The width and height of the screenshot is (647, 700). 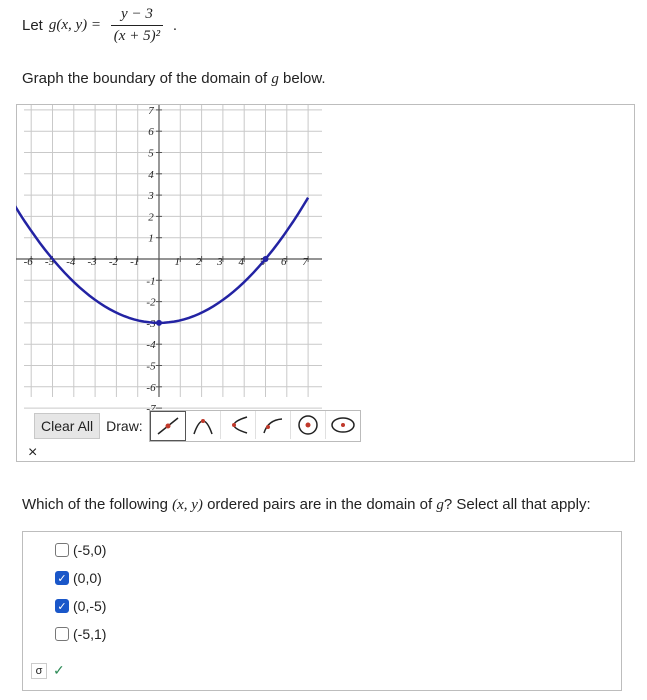 What do you see at coordinates (67, 426) in the screenshot?
I see `clear-all-button: Clear All` at bounding box center [67, 426].